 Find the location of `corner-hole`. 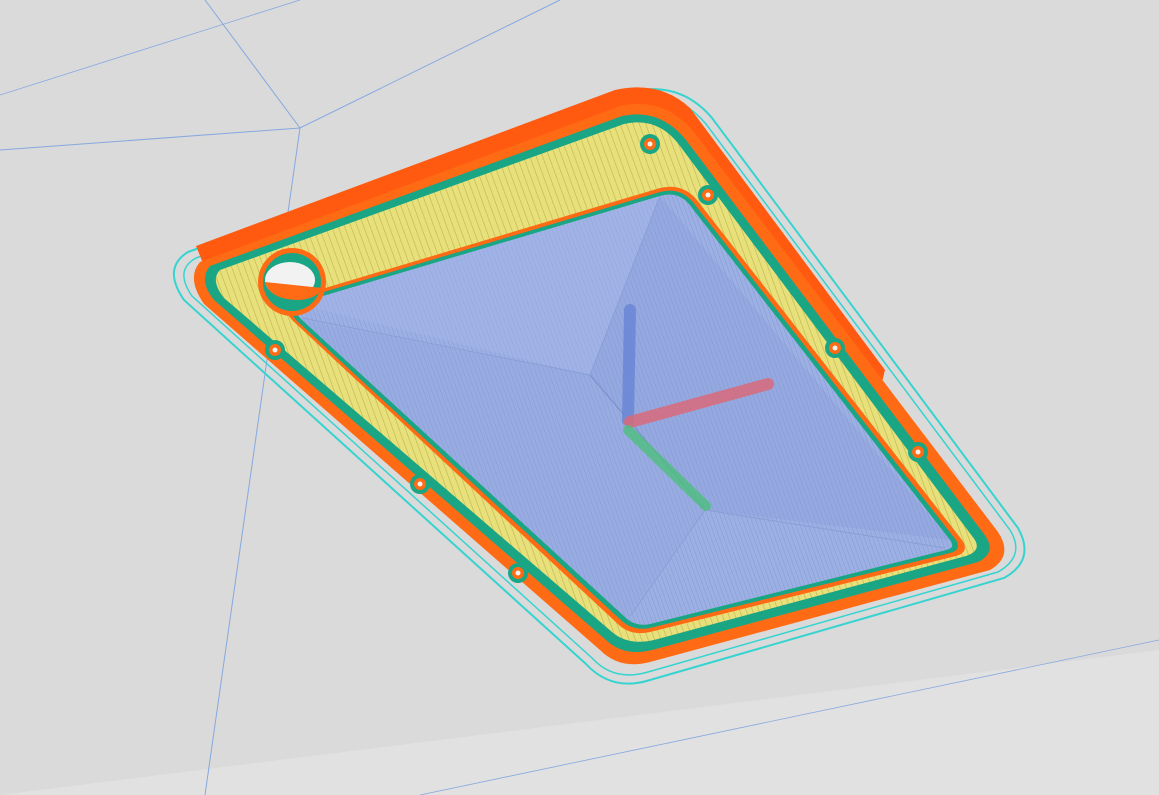

corner-hole is located at coordinates (292, 282).